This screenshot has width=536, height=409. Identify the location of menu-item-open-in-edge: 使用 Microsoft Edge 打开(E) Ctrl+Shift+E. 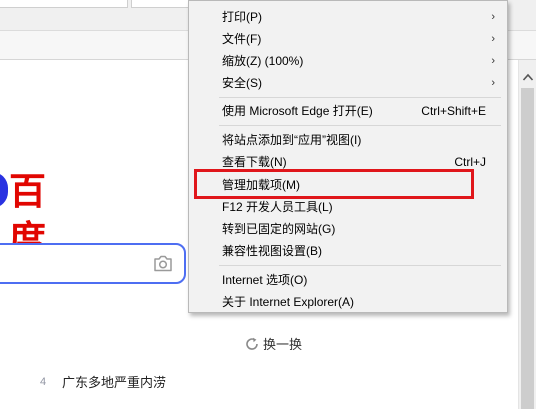
(348, 111).